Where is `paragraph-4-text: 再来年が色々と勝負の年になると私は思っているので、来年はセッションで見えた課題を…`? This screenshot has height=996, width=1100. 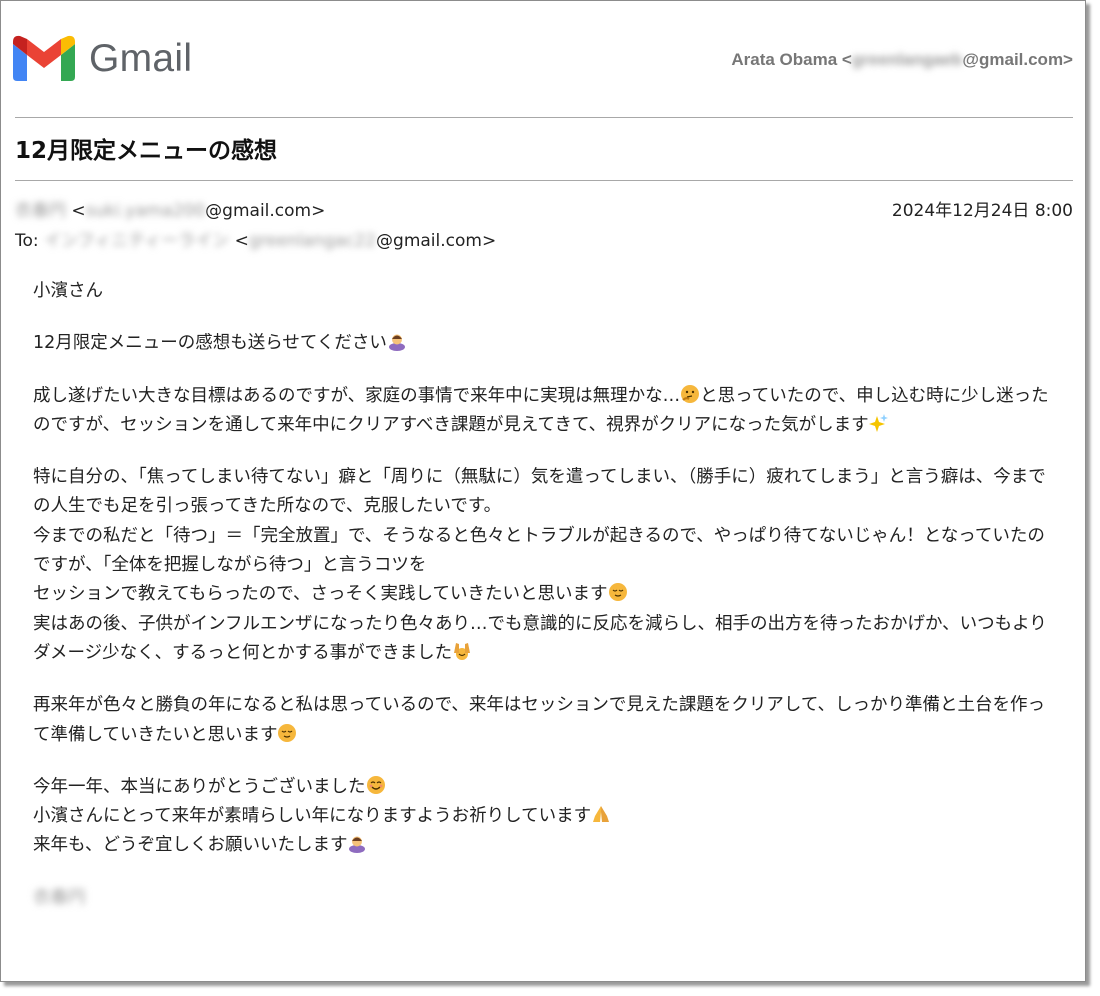 paragraph-4-text: 再来年が色々と勝負の年になると私は思っているので、来年はセッションで見えた課題を… is located at coordinates (539, 720).